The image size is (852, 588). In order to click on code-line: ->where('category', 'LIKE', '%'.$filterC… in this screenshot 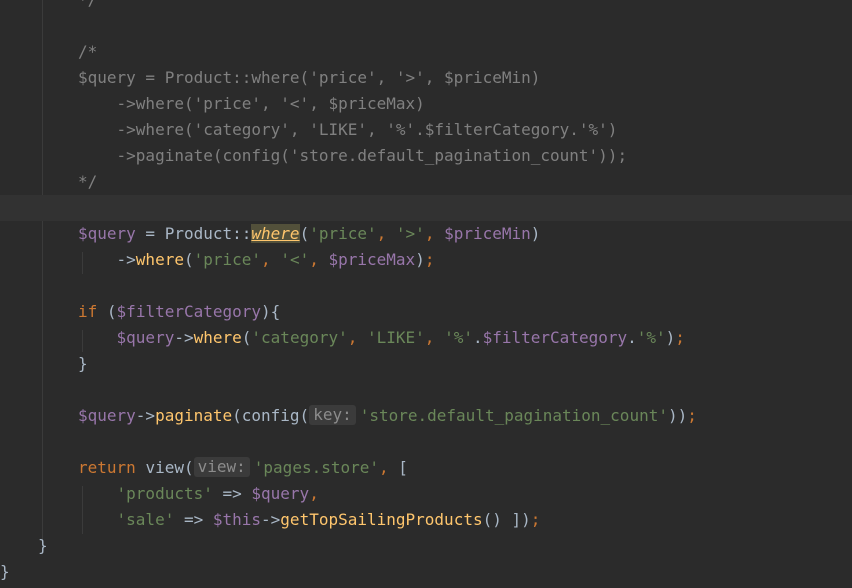, I will do `click(426, 130)`.